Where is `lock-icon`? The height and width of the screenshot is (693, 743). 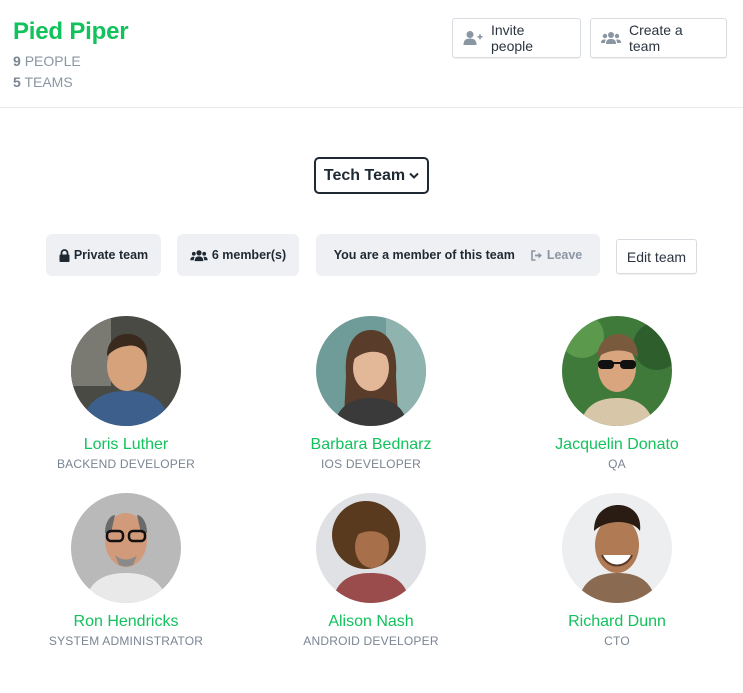 lock-icon is located at coordinates (64, 255).